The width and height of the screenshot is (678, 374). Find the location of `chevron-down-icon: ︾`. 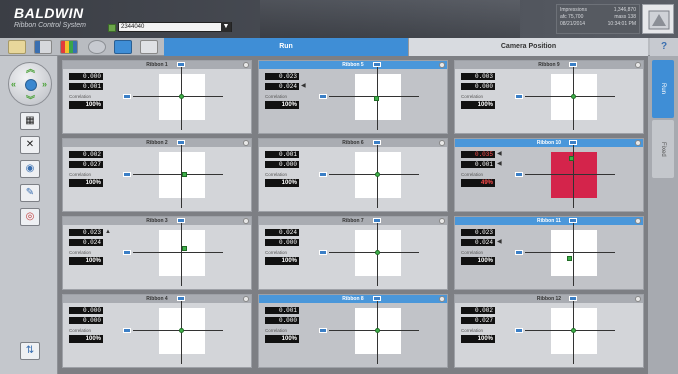

chevron-down-icon: ︾ is located at coordinates (30, 100).